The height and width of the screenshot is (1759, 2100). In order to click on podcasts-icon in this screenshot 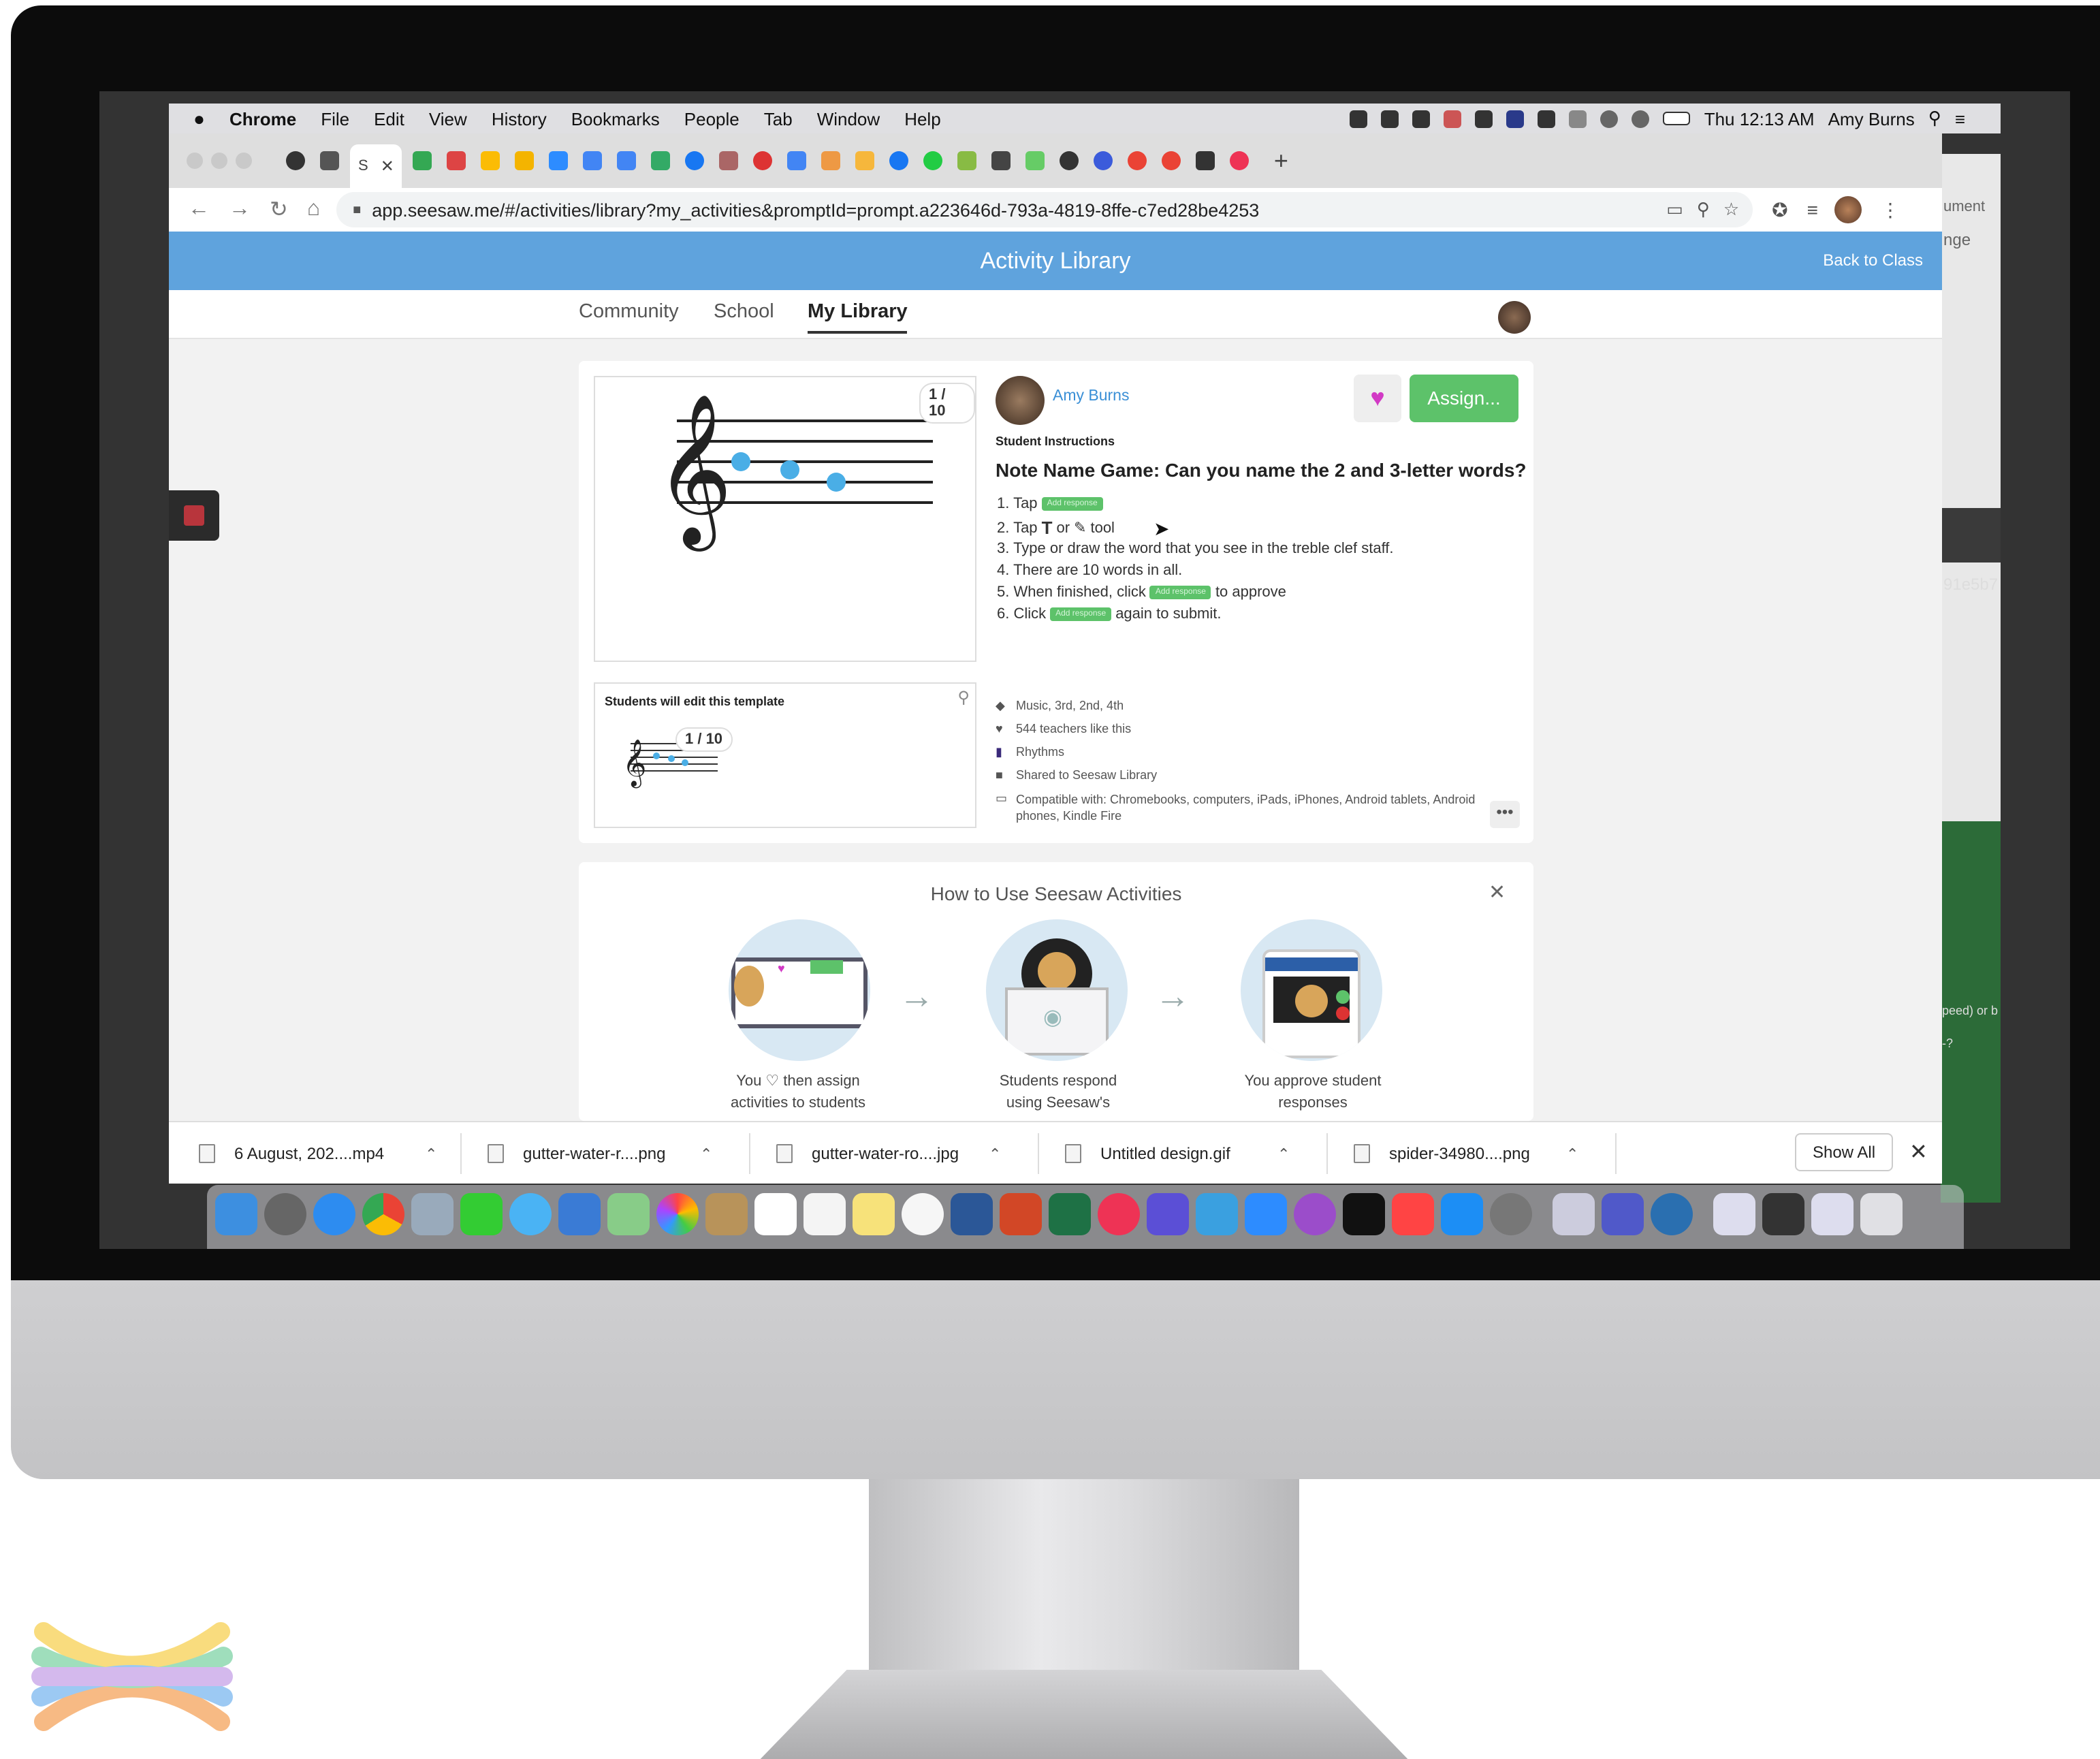, I will do `click(1315, 1214)`.